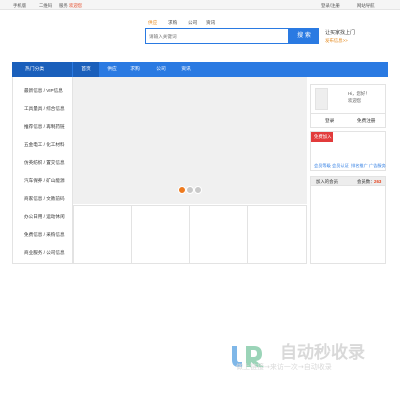 Image resolution: width=400 pixels, height=400 pixels. Describe the element at coordinates (186, 69) in the screenshot. I see `nav-news: 资讯` at that location.